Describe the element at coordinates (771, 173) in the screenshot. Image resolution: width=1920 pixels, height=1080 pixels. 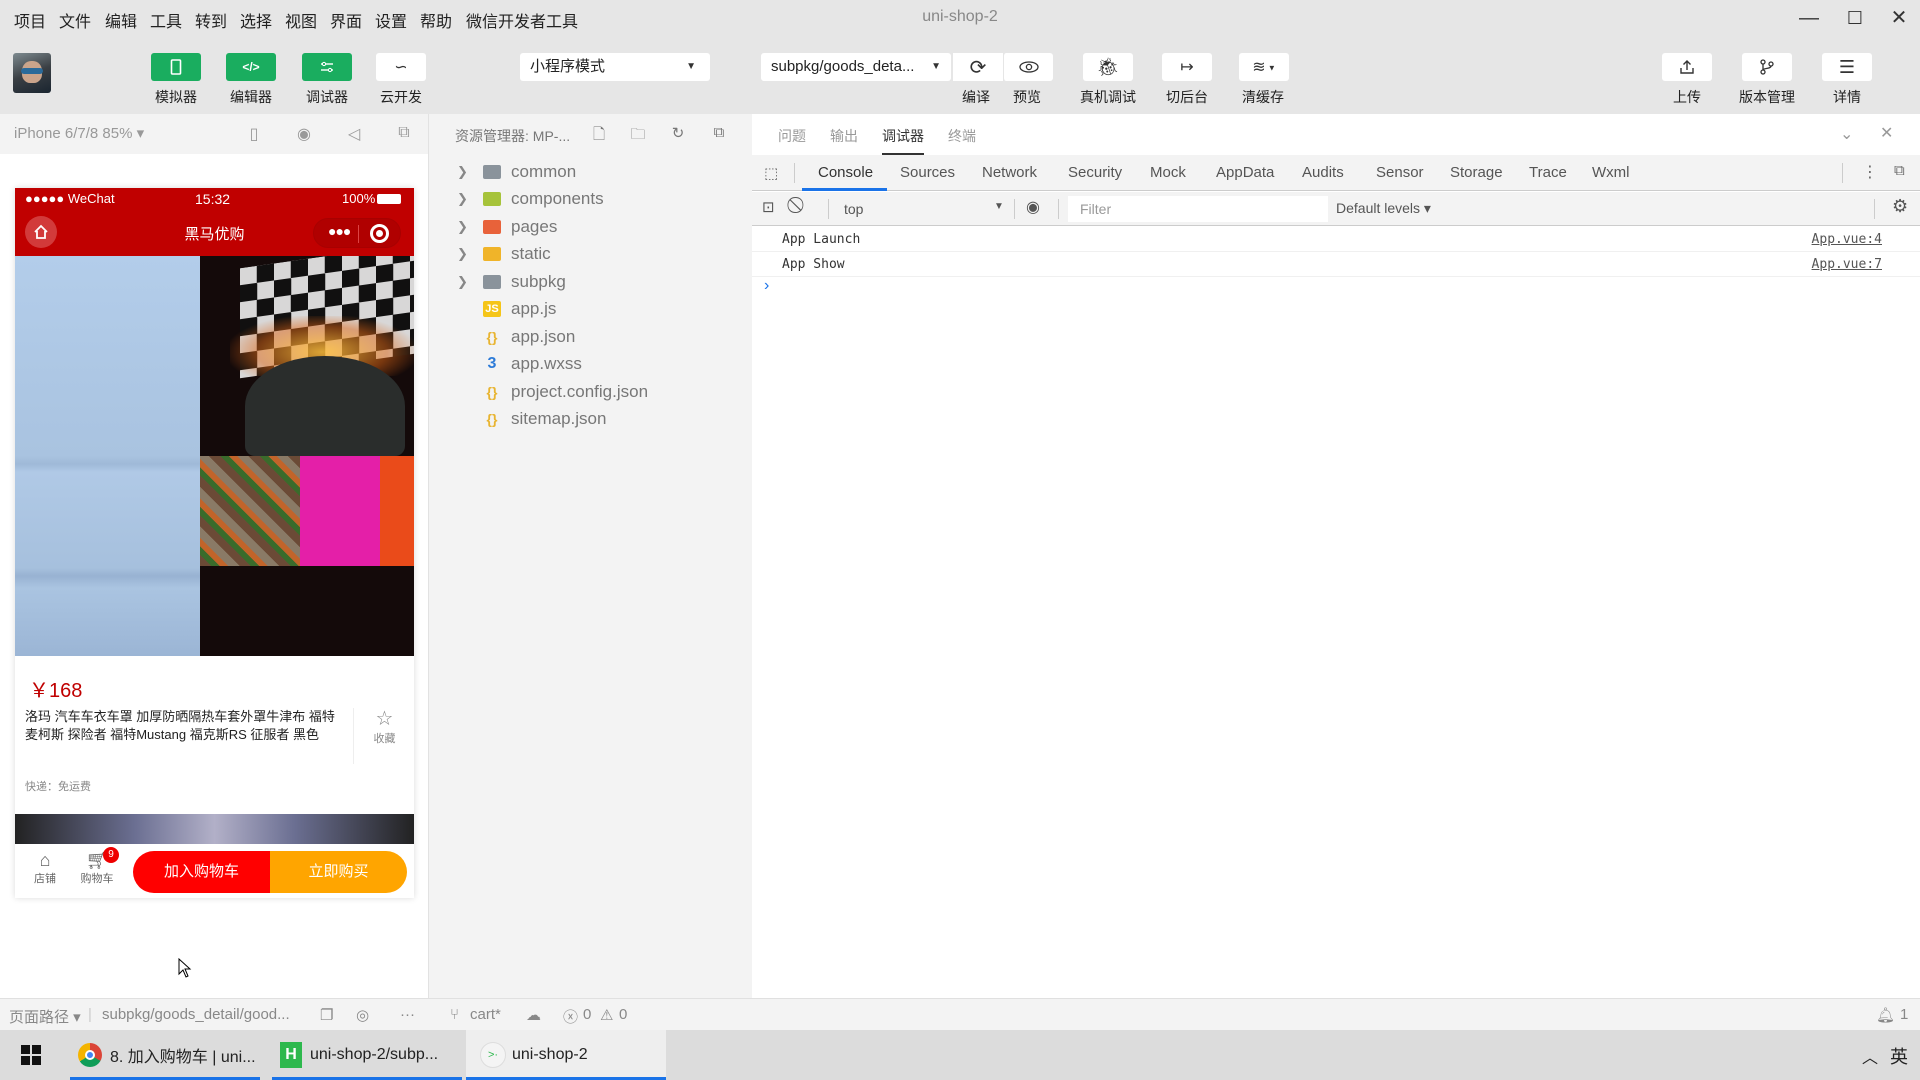
I see `inspect-element-icon: ⬚` at that location.